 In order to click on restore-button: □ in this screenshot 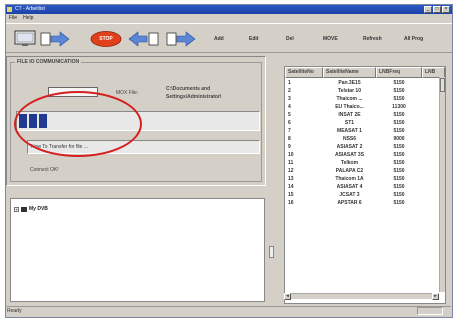, I will do `click(437, 9)`.